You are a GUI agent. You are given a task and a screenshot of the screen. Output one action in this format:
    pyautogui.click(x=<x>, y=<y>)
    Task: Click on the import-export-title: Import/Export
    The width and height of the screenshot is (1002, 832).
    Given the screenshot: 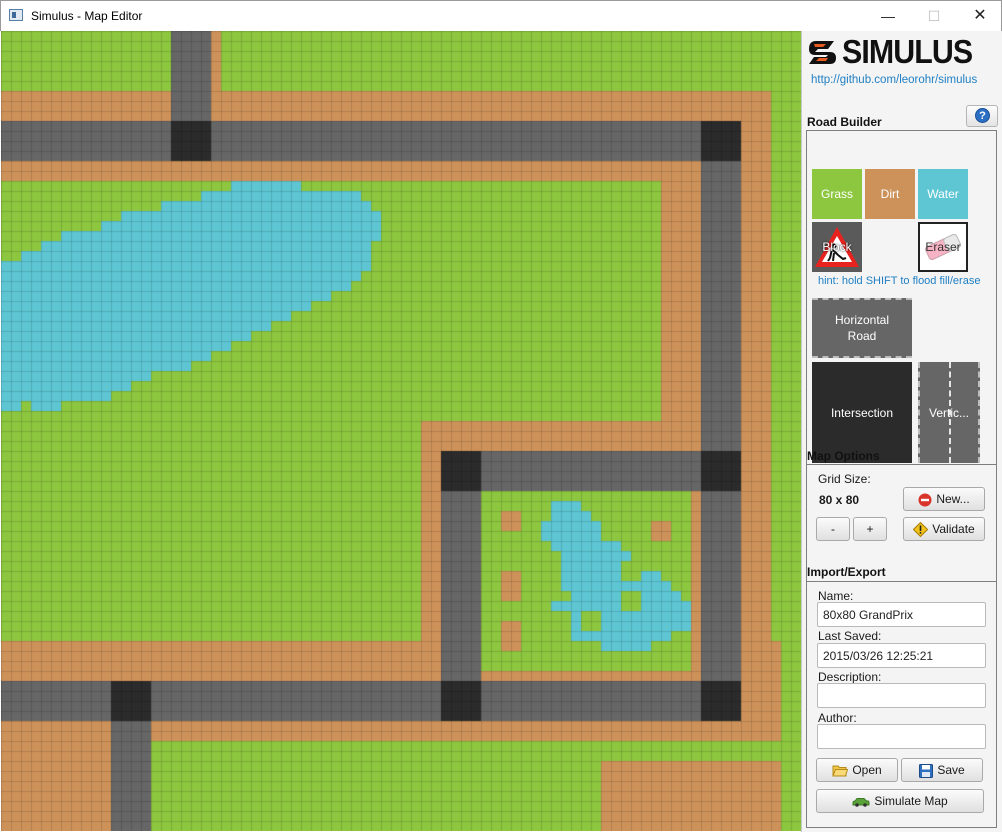 What is the action you would take?
    pyautogui.click(x=846, y=572)
    